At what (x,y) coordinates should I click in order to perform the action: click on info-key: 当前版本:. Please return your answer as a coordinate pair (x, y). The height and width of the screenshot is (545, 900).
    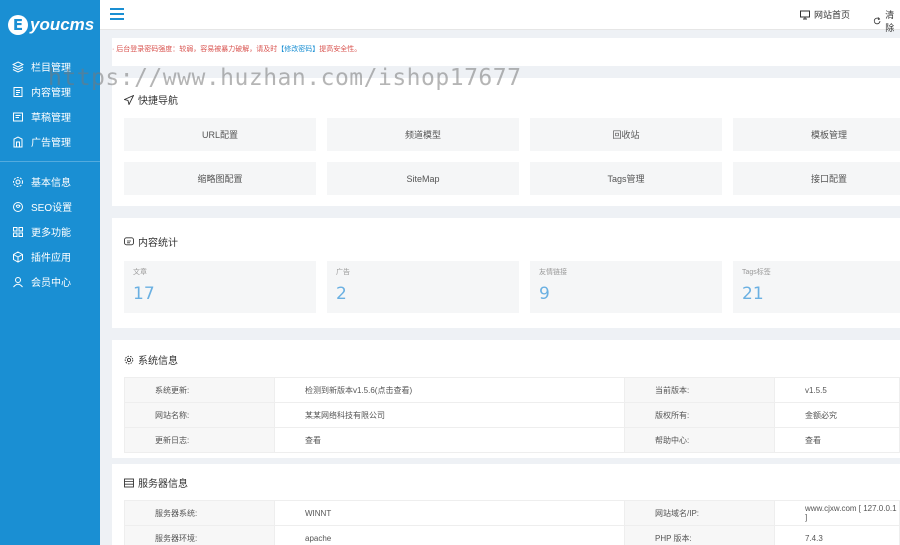
    Looking at the image, I should click on (699, 390).